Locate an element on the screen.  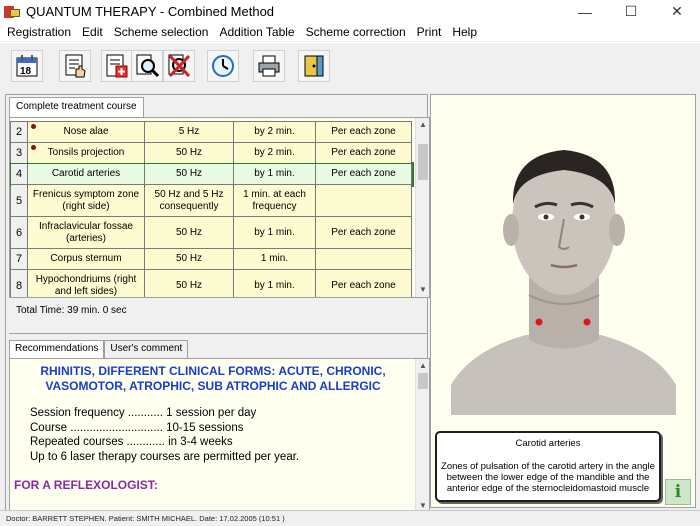
menu-addition-table: Addition Table is located at coordinates (257, 32).